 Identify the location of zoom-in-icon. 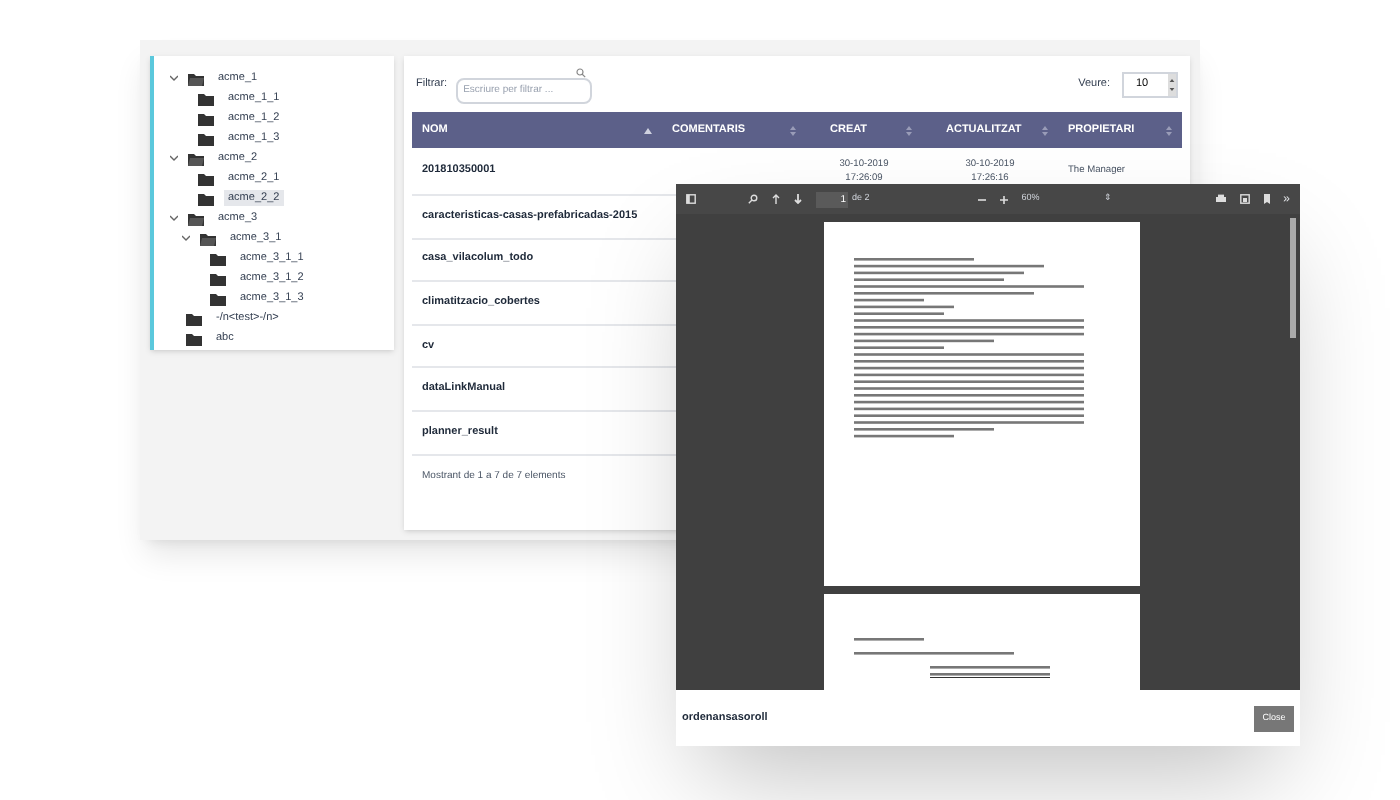
(1003, 199).